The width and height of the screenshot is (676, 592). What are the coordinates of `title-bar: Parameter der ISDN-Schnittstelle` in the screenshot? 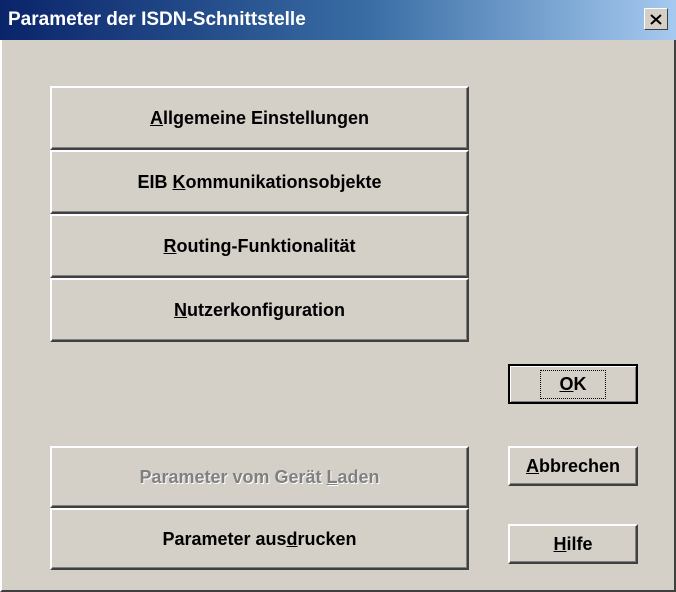 It's located at (338, 20).